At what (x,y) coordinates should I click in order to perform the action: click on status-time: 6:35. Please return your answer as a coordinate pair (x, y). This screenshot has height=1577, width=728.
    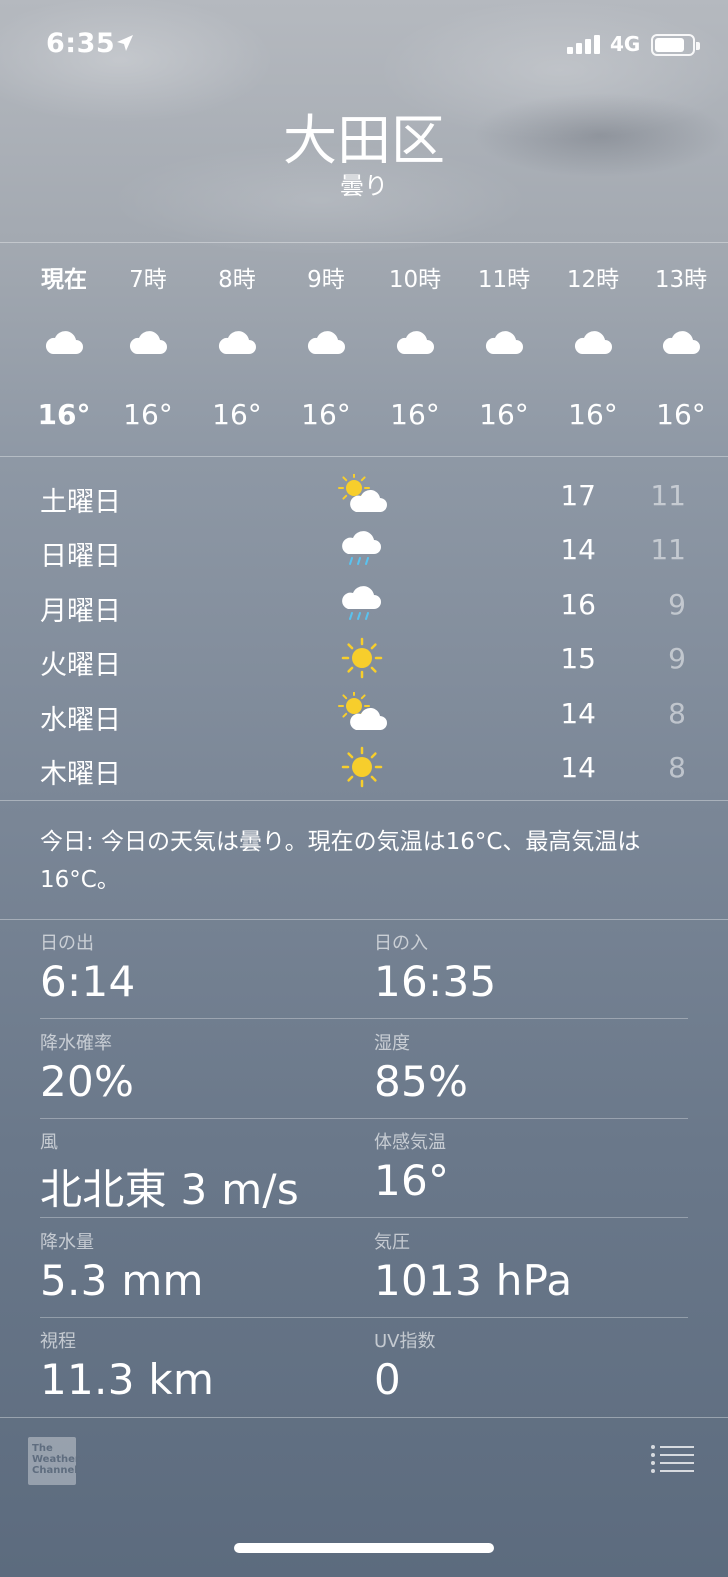
    Looking at the image, I should click on (81, 43).